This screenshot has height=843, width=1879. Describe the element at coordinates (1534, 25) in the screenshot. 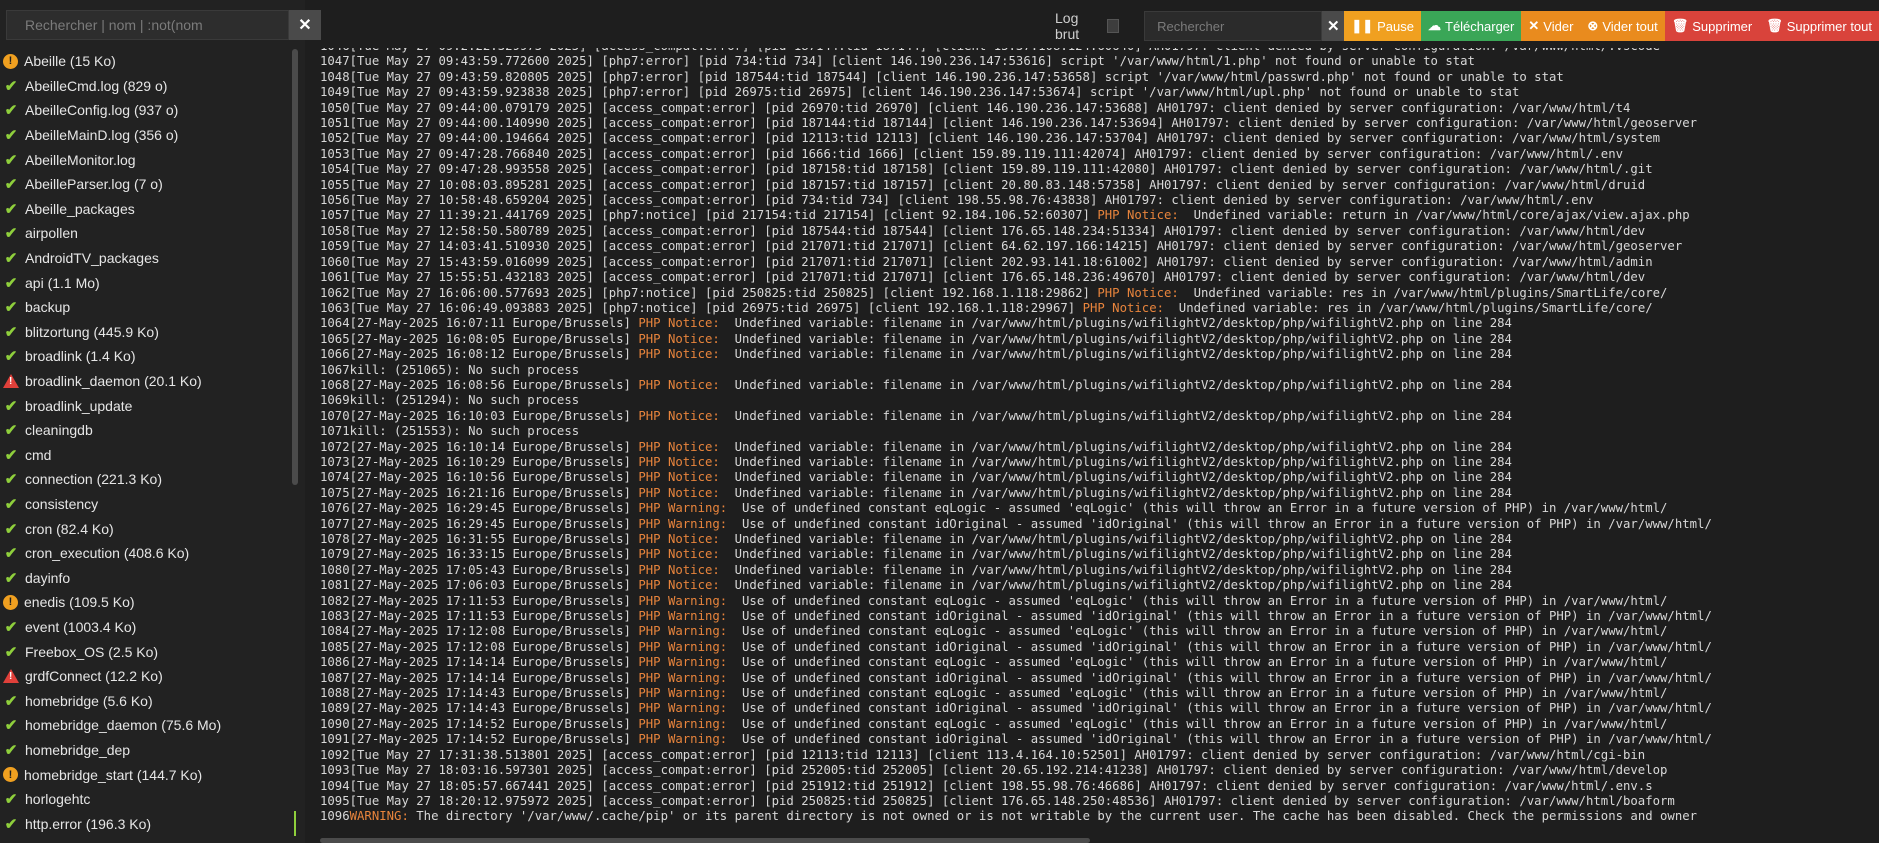

I see `times-icon: ✕` at that location.